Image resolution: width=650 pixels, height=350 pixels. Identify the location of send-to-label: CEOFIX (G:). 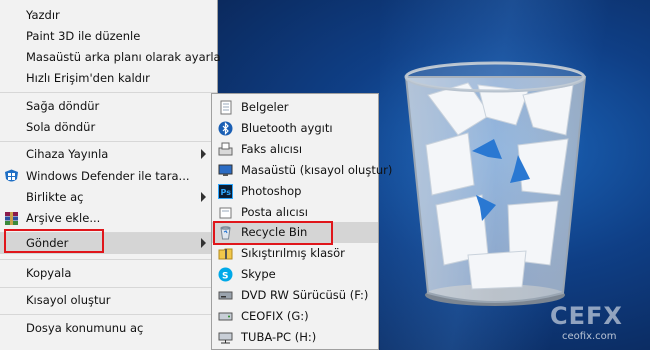
(275, 316).